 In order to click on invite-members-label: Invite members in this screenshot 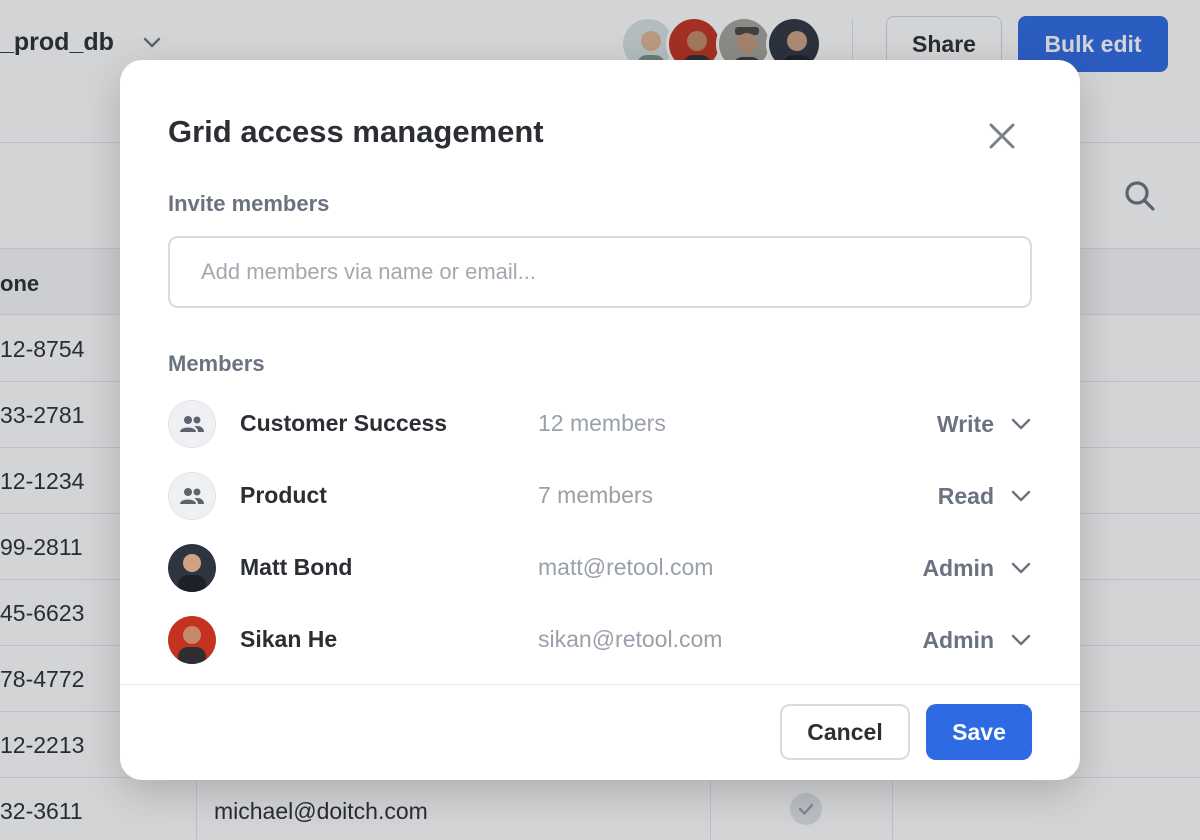, I will do `click(249, 203)`.